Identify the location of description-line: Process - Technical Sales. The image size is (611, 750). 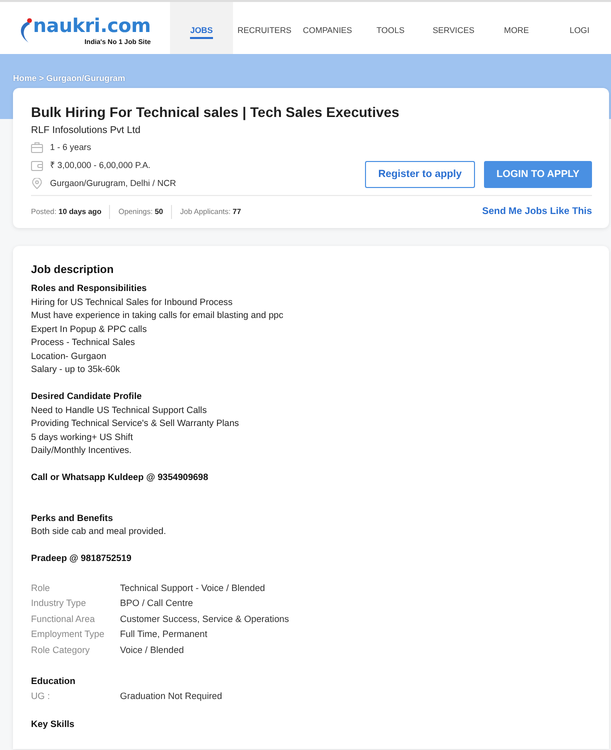
(83, 342).